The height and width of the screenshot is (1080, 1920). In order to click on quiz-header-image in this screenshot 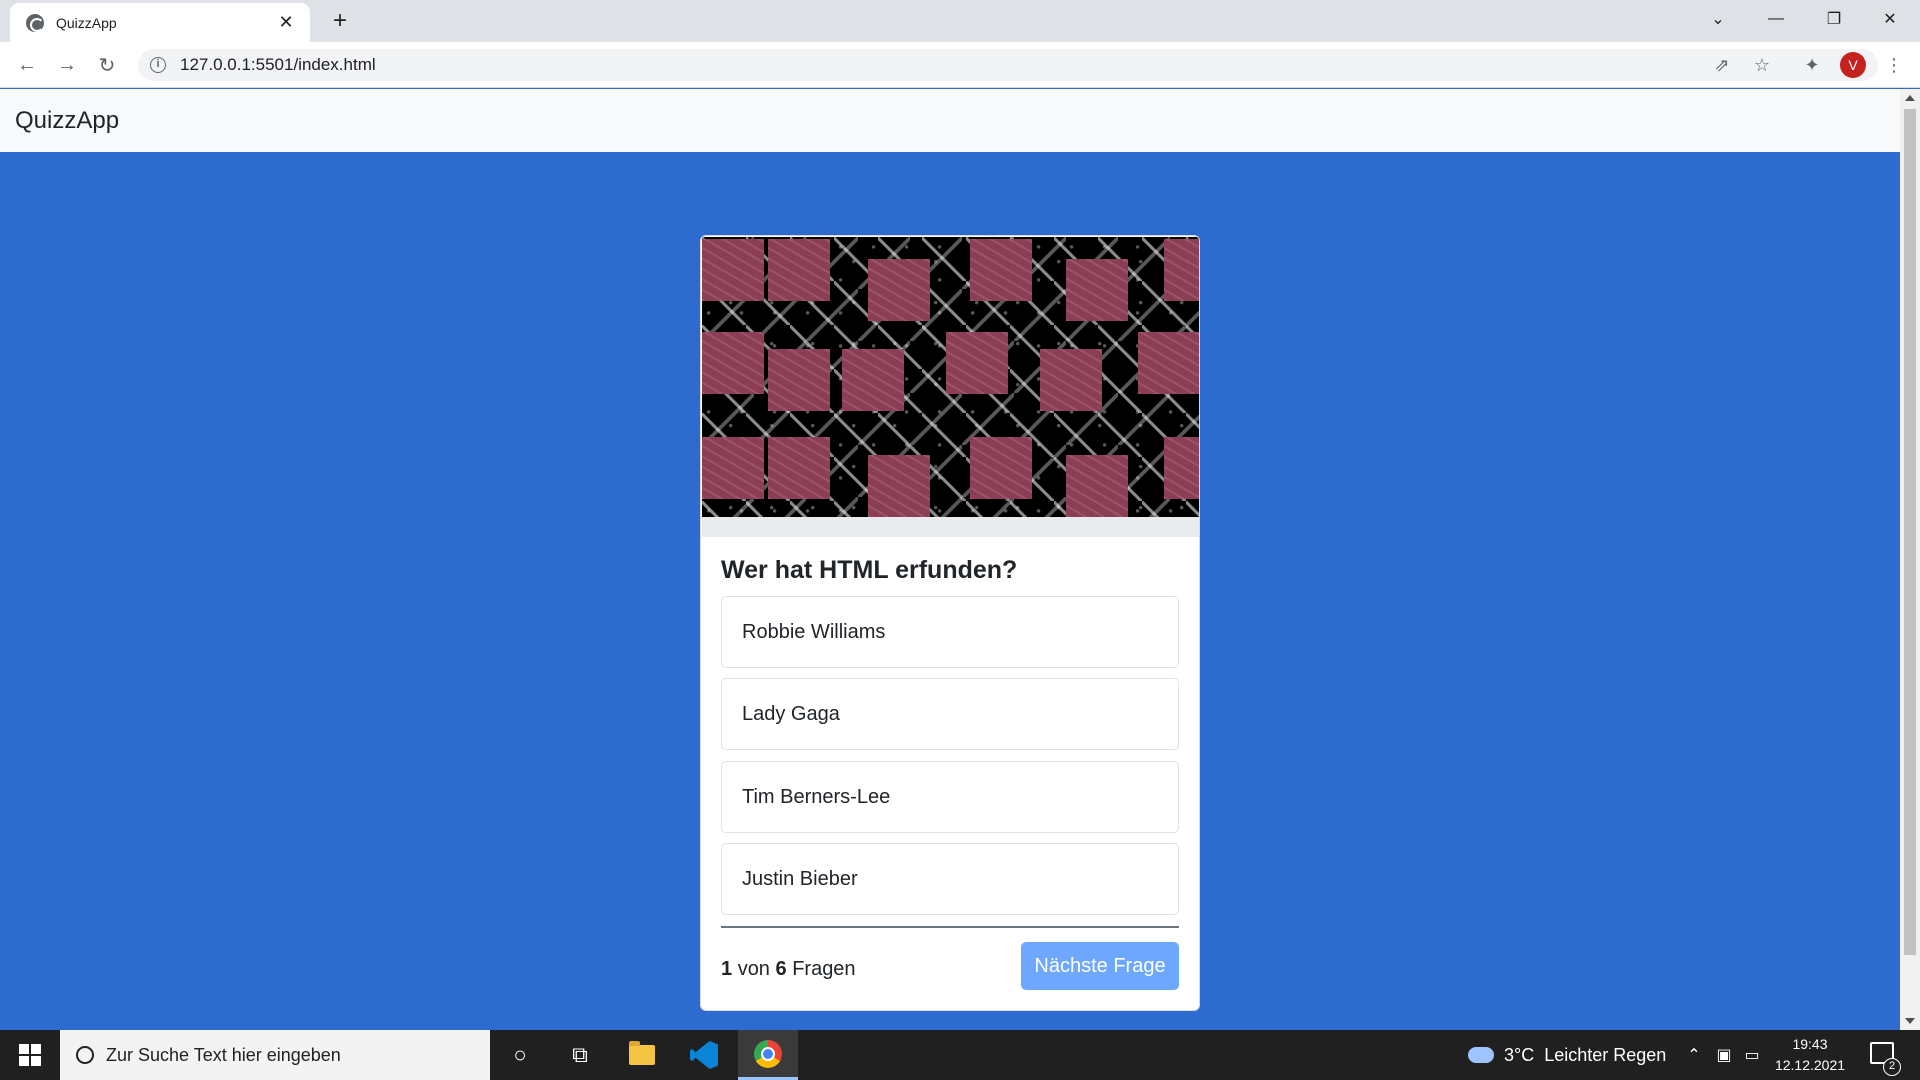, I will do `click(950, 377)`.